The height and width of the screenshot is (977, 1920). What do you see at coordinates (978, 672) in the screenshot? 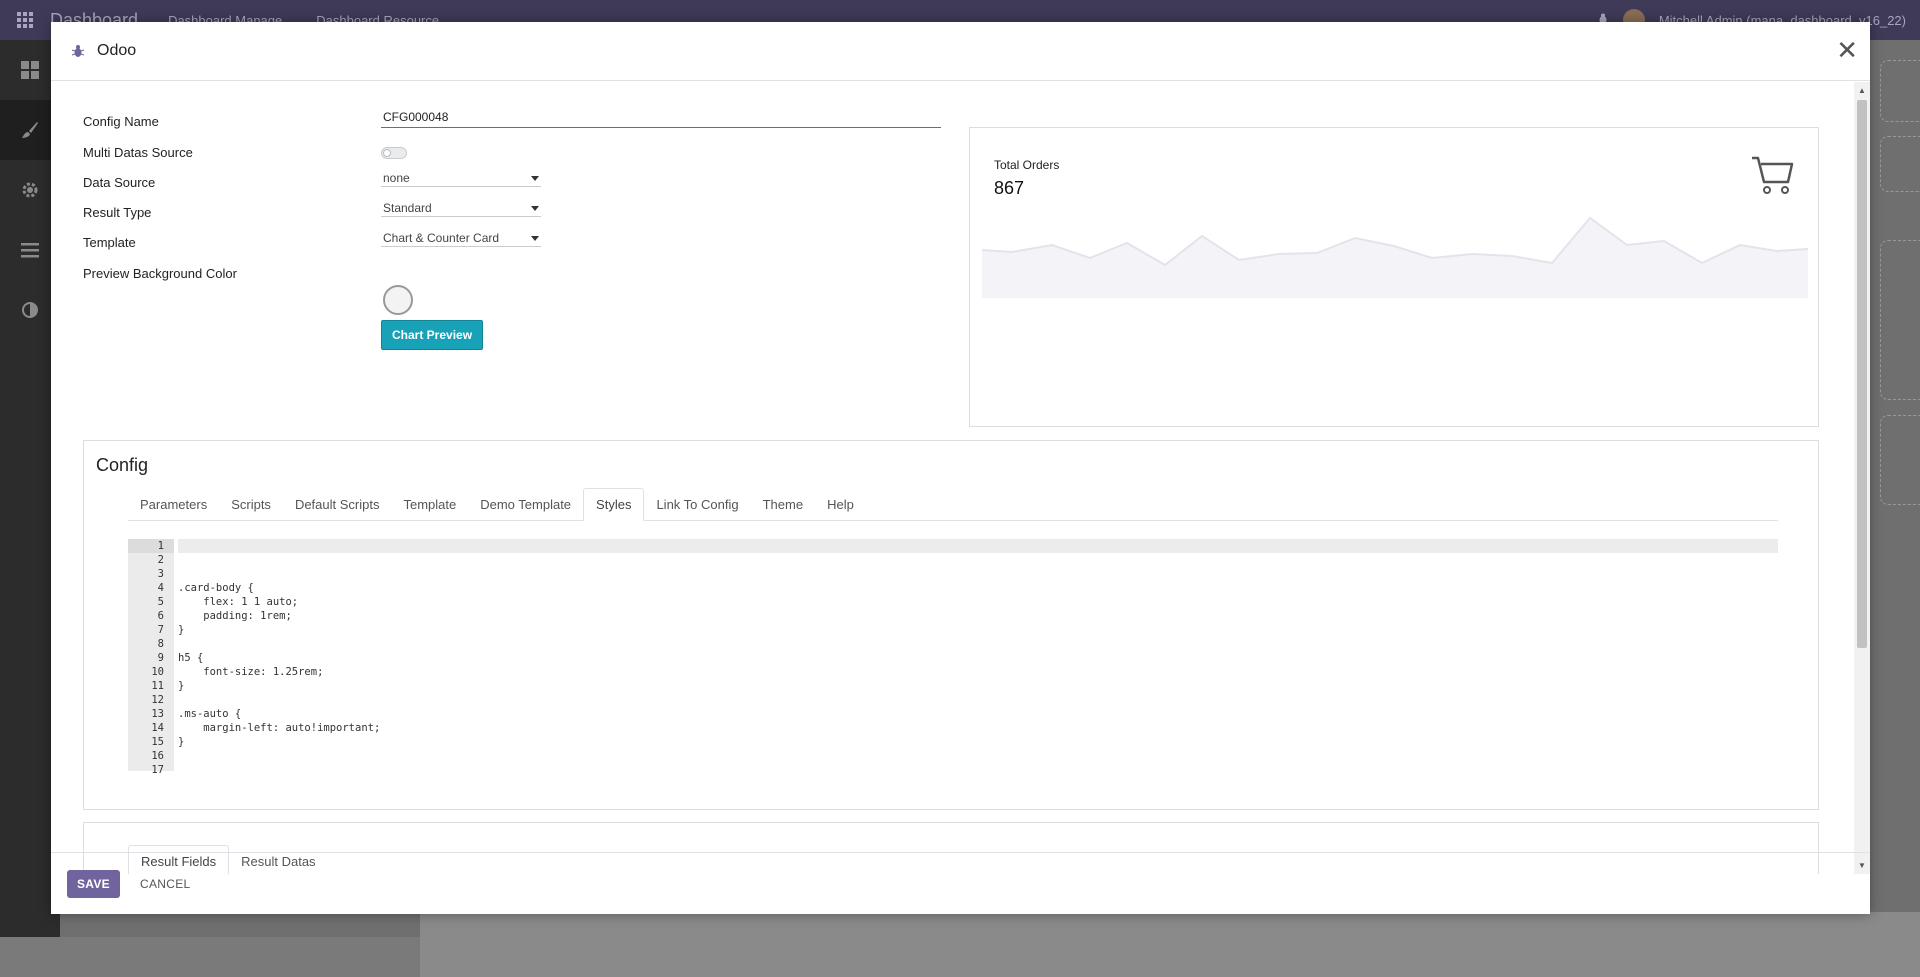
I see `code-line: font-size: 1.25rem;` at bounding box center [978, 672].